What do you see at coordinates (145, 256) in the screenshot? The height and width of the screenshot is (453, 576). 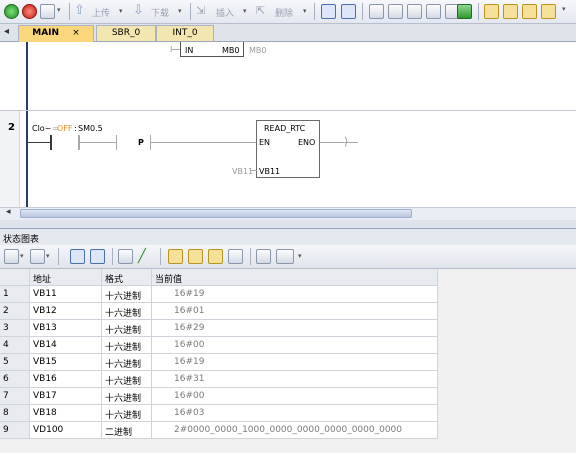 I see `pen-icon: ╱` at bounding box center [145, 256].